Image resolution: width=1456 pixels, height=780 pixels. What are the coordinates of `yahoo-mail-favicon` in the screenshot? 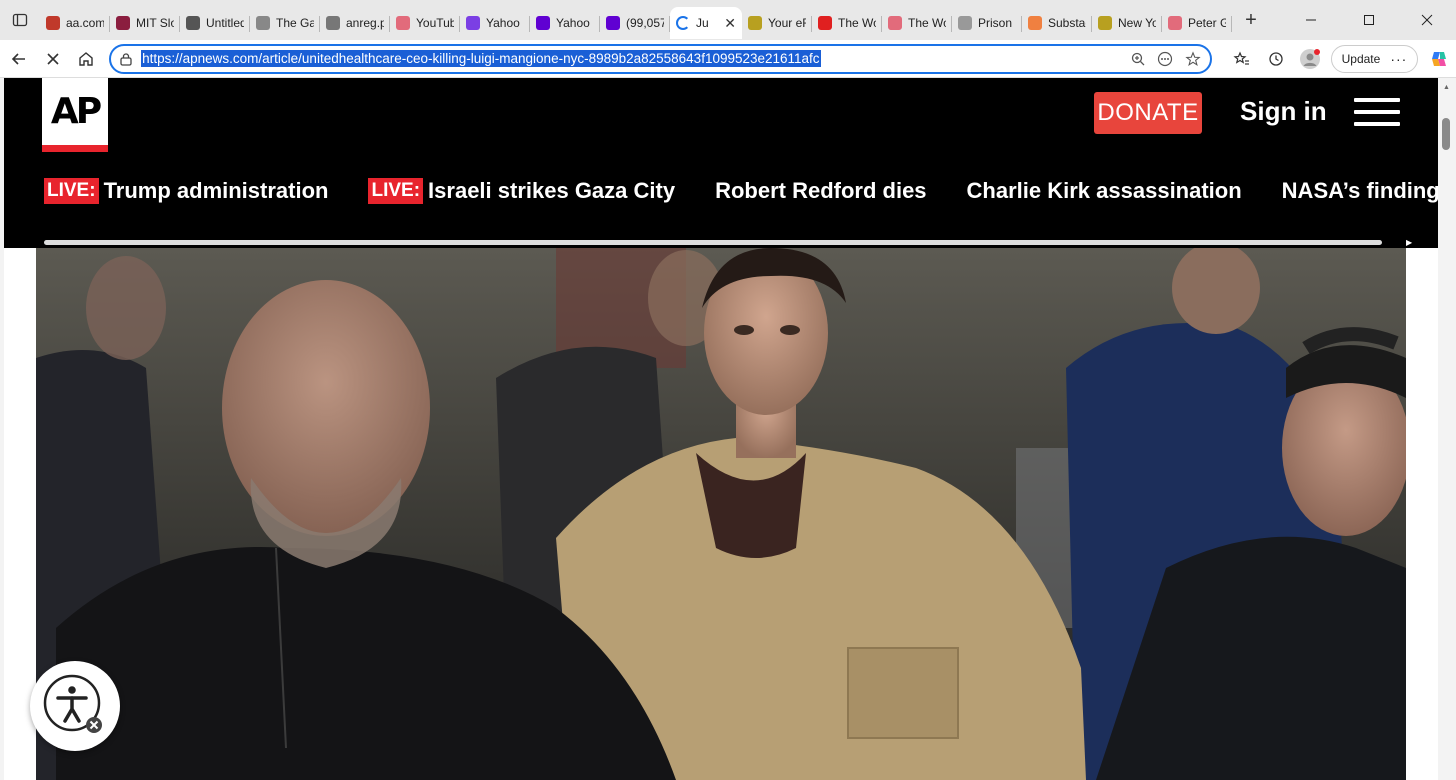 It's located at (613, 23).